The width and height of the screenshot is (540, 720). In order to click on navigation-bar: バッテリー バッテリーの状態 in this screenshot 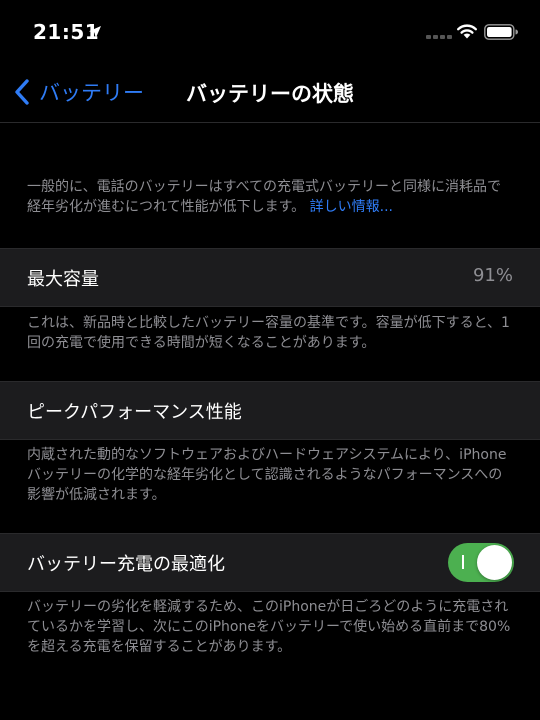, I will do `click(270, 92)`.